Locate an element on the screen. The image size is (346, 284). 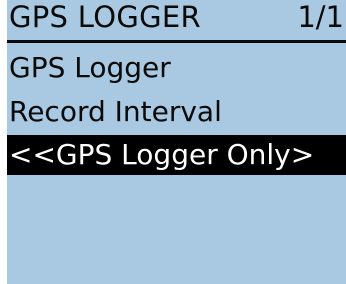
menu-item-label: GPS Logger is located at coordinates (90, 67).